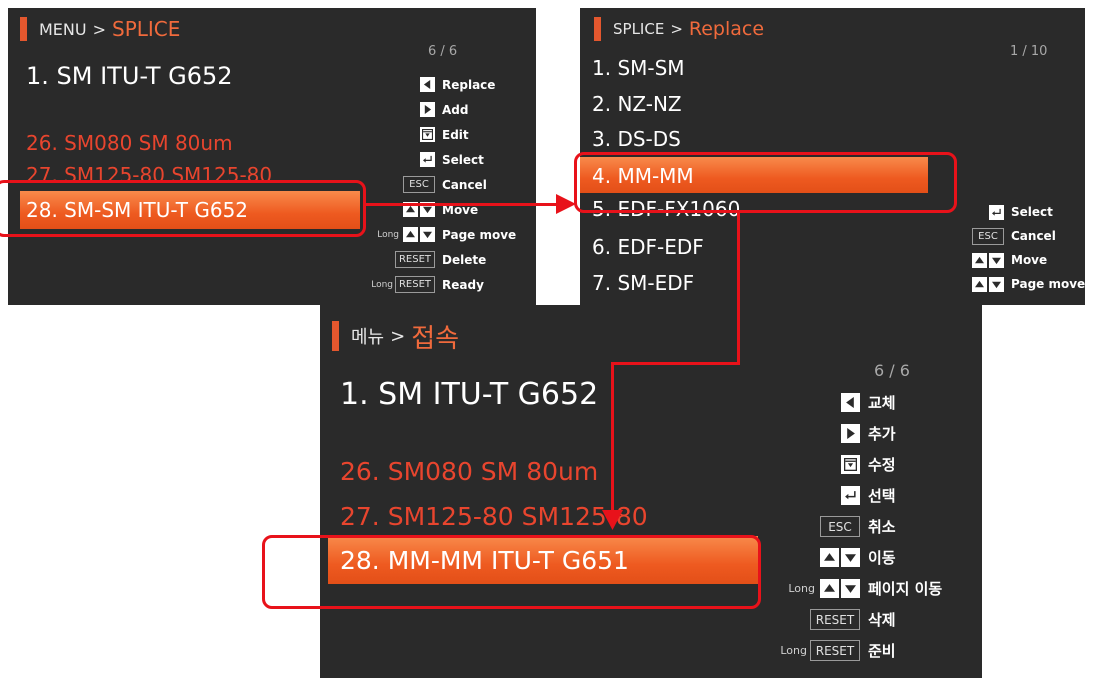 Image resolution: width=1093 pixels, height=678 pixels. I want to click on annotation-arrowhead-down-icon, so click(612, 520).